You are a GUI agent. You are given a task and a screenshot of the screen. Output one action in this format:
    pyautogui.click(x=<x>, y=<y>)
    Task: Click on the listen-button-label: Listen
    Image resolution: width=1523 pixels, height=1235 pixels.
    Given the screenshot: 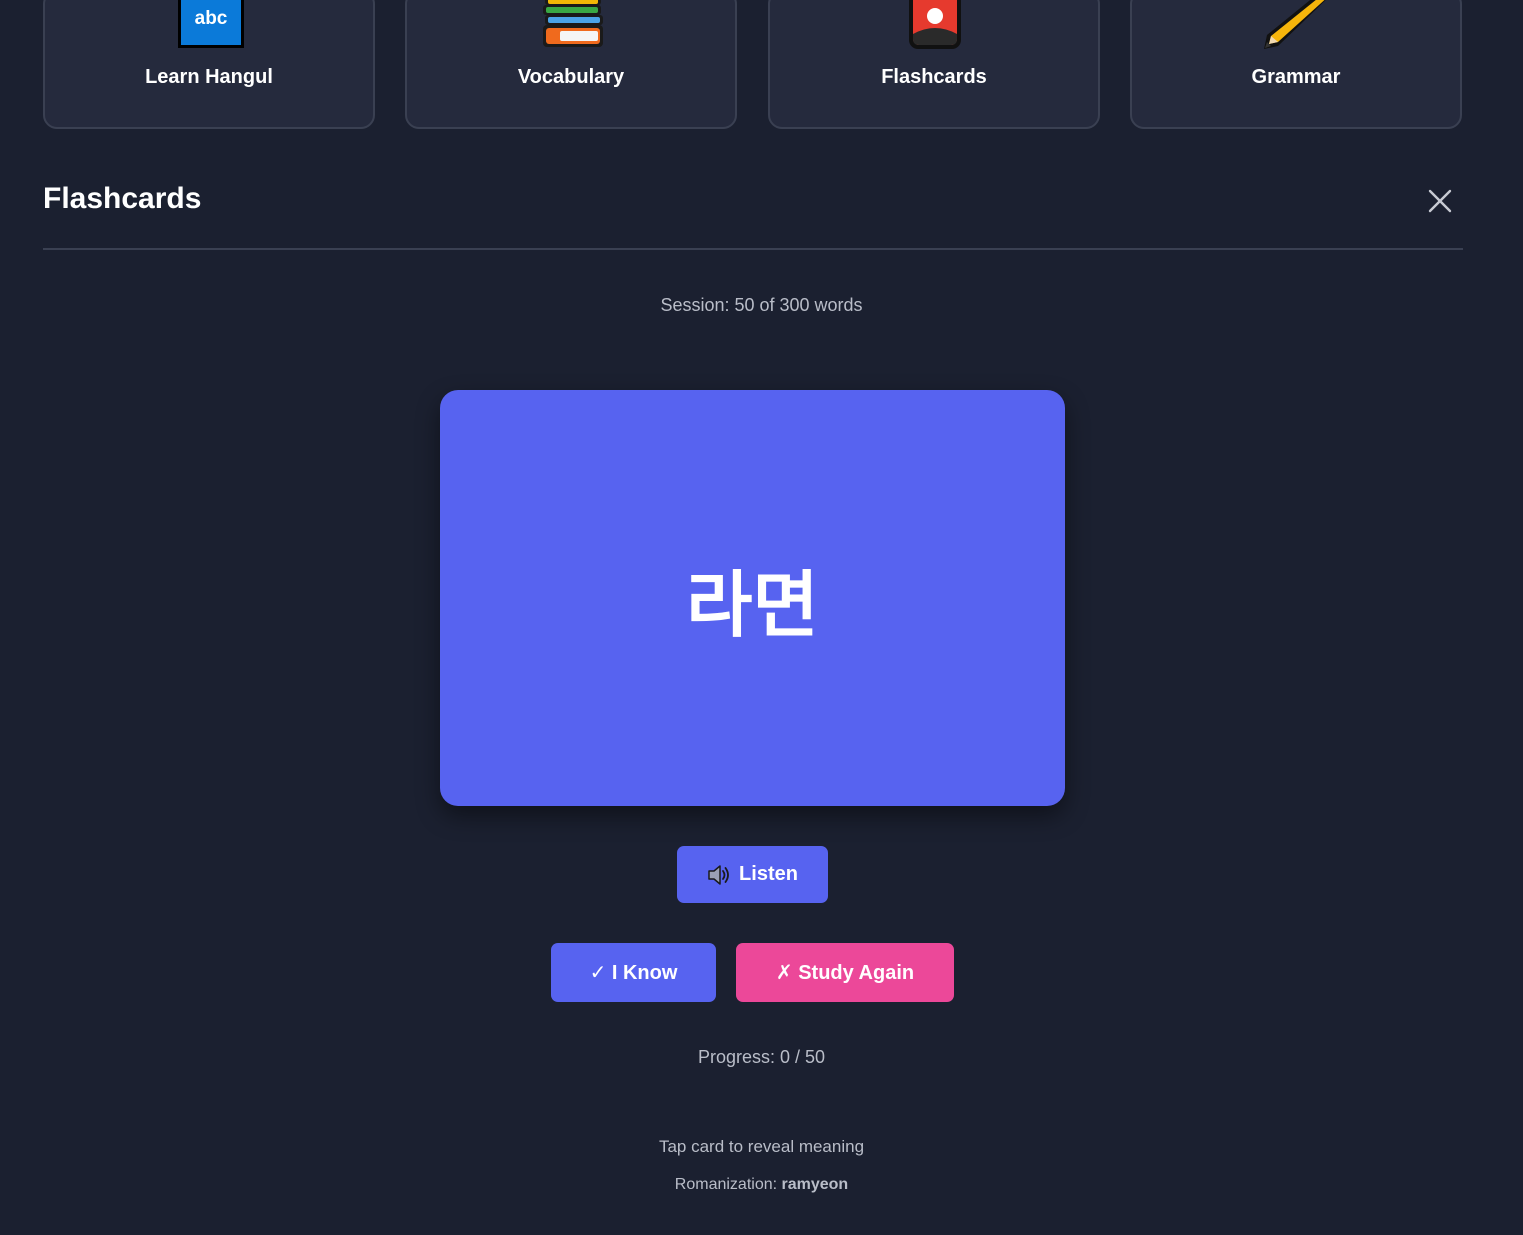 What is the action you would take?
    pyautogui.click(x=768, y=874)
    